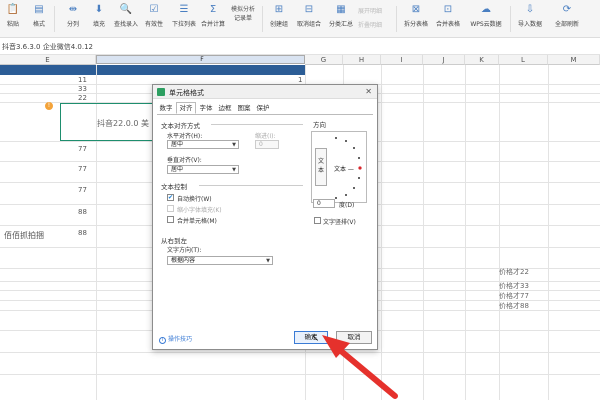  Describe the element at coordinates (381, 232) in the screenshot. I see `grid-line` at that location.